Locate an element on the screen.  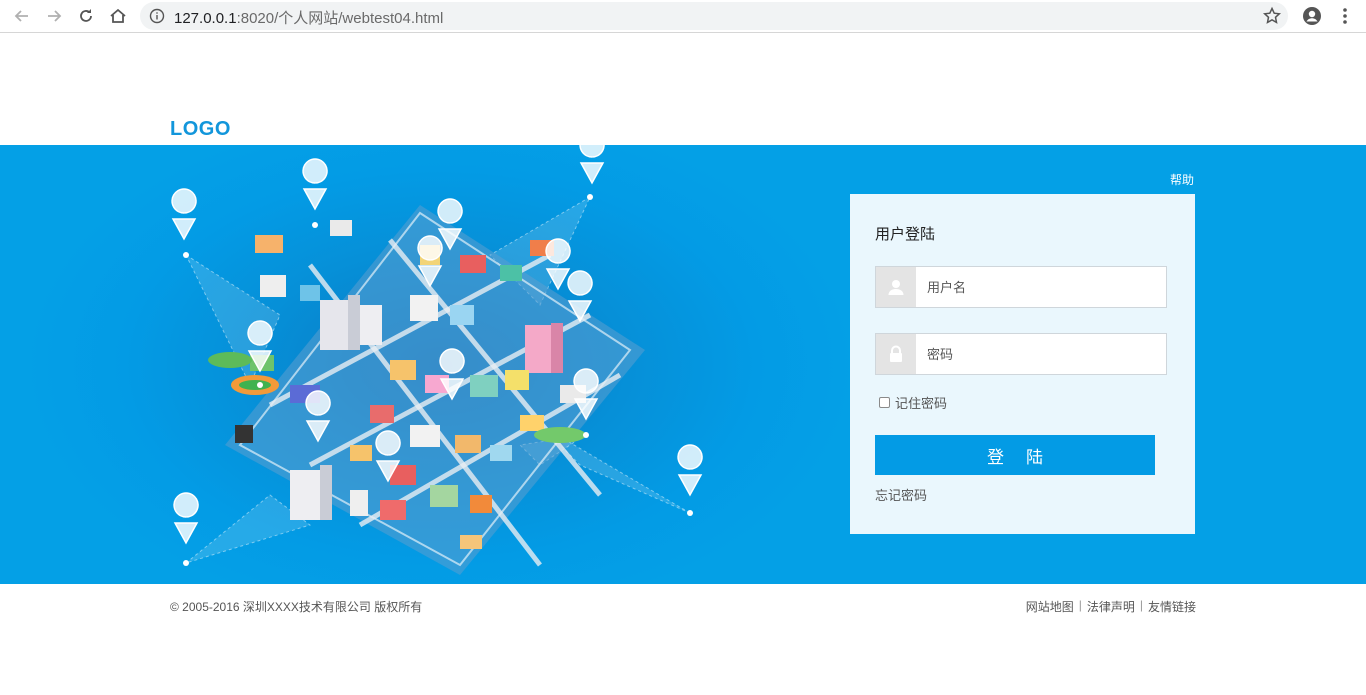
footer-link-friends: 友情链接 is located at coordinates (1172, 606).